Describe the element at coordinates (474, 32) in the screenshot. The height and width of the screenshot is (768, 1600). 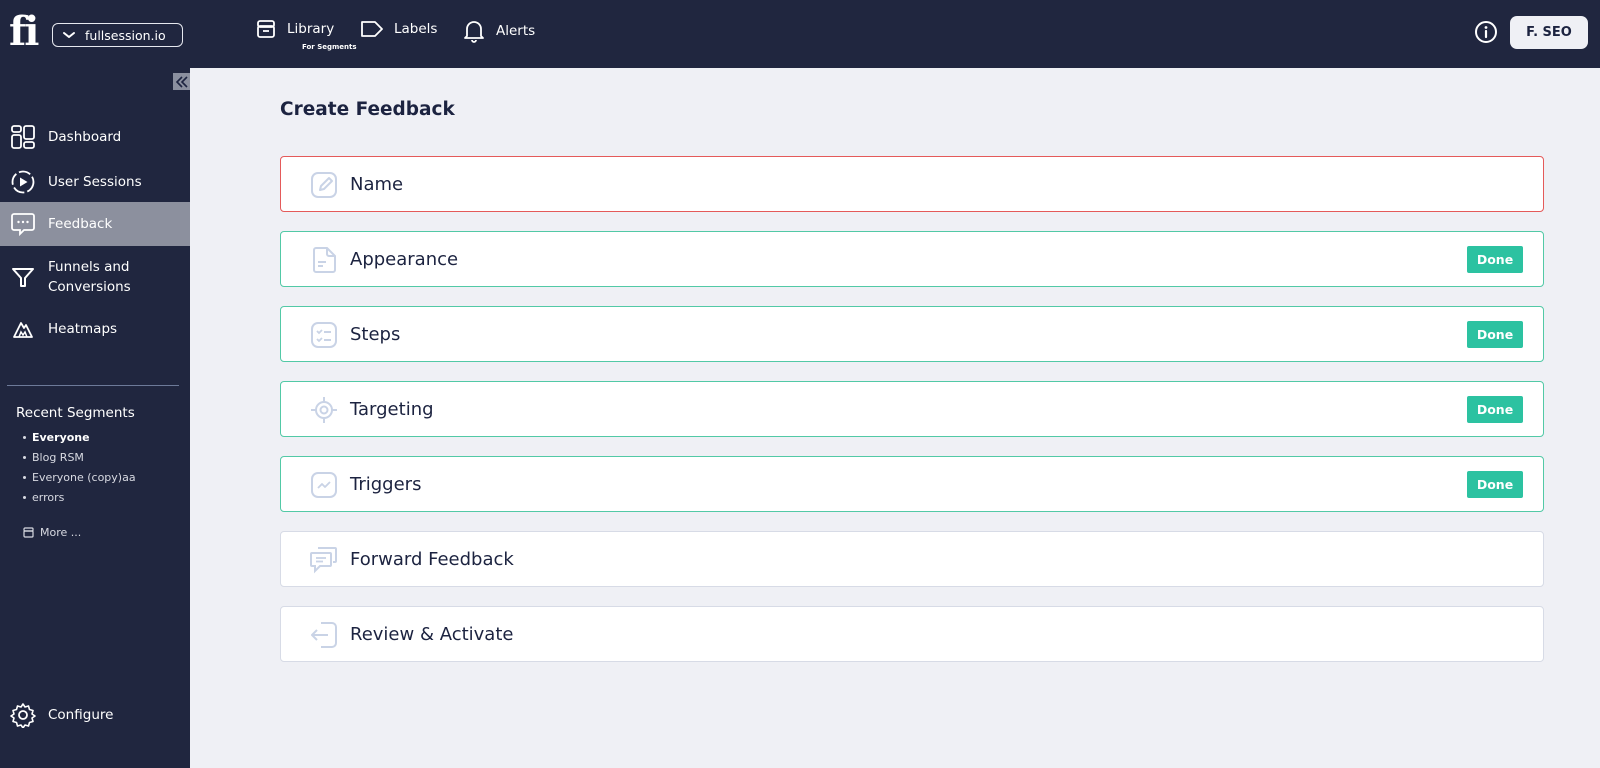
I see `bell-icon` at that location.